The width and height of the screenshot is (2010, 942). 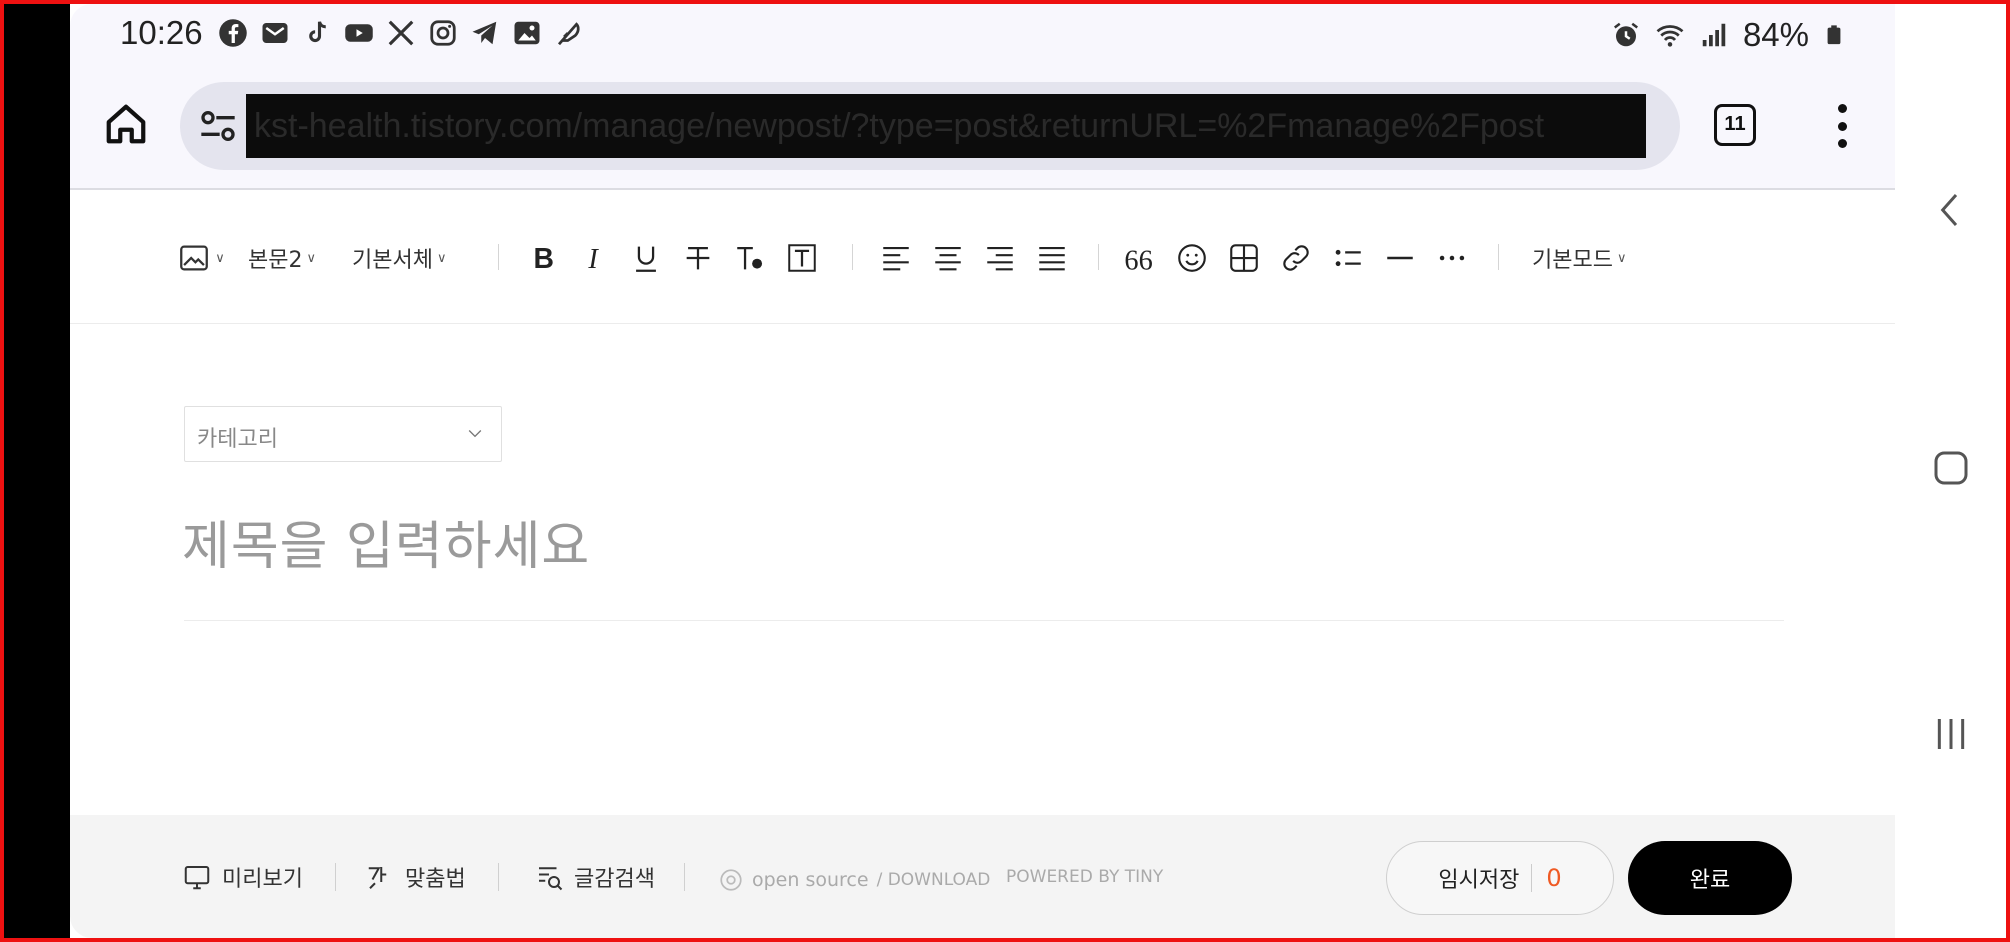 I want to click on svg-text: 66, so click(x=1138, y=260).